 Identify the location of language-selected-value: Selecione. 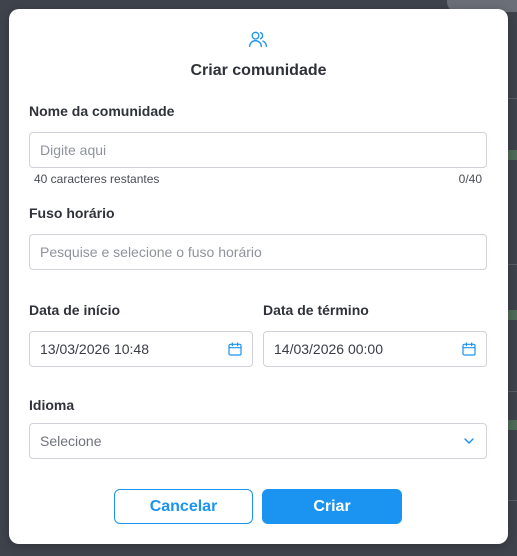
(71, 441).